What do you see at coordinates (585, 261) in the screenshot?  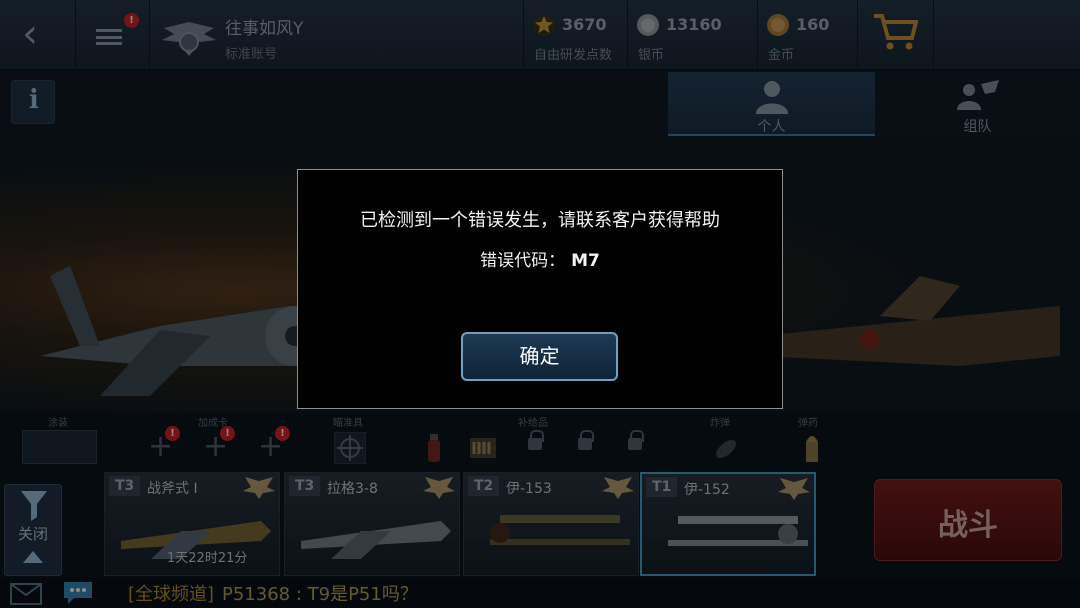 I see `error-code: M7` at bounding box center [585, 261].